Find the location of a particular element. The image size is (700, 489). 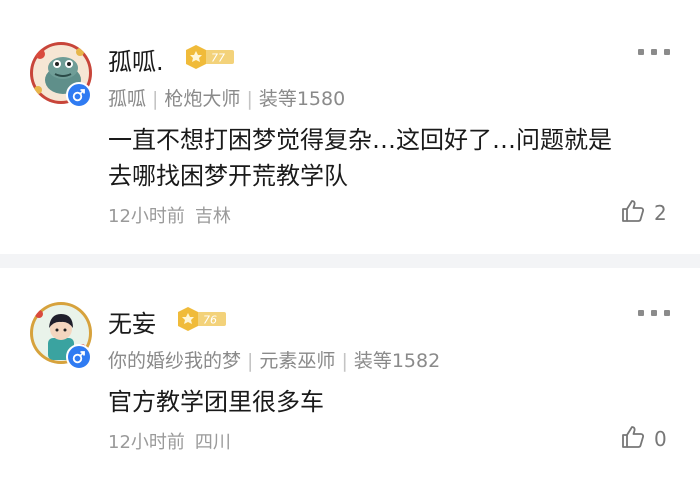

like-button: 2 is located at coordinates (643, 213).